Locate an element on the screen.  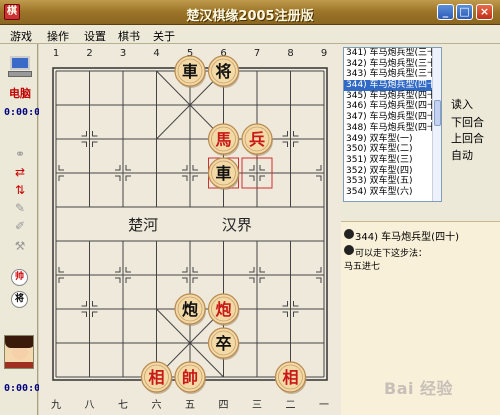
comment-move: 马五进七 is located at coordinates (362, 267).